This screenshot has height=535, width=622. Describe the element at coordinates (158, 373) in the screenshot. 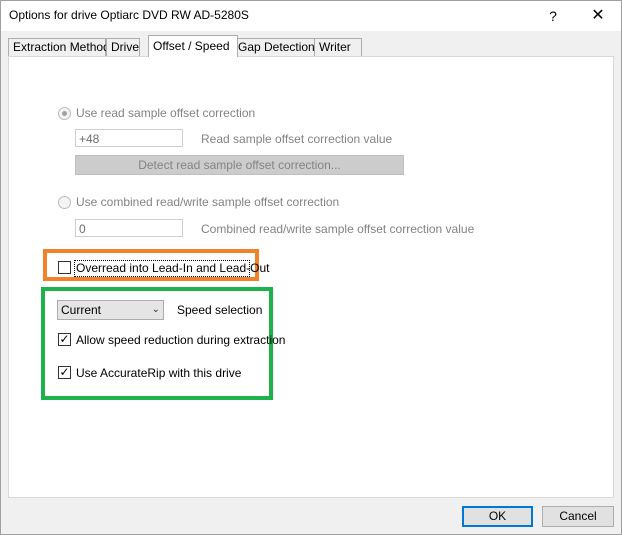

I see `use-accuraterip-label: Use AccurateRip with this drive` at that location.